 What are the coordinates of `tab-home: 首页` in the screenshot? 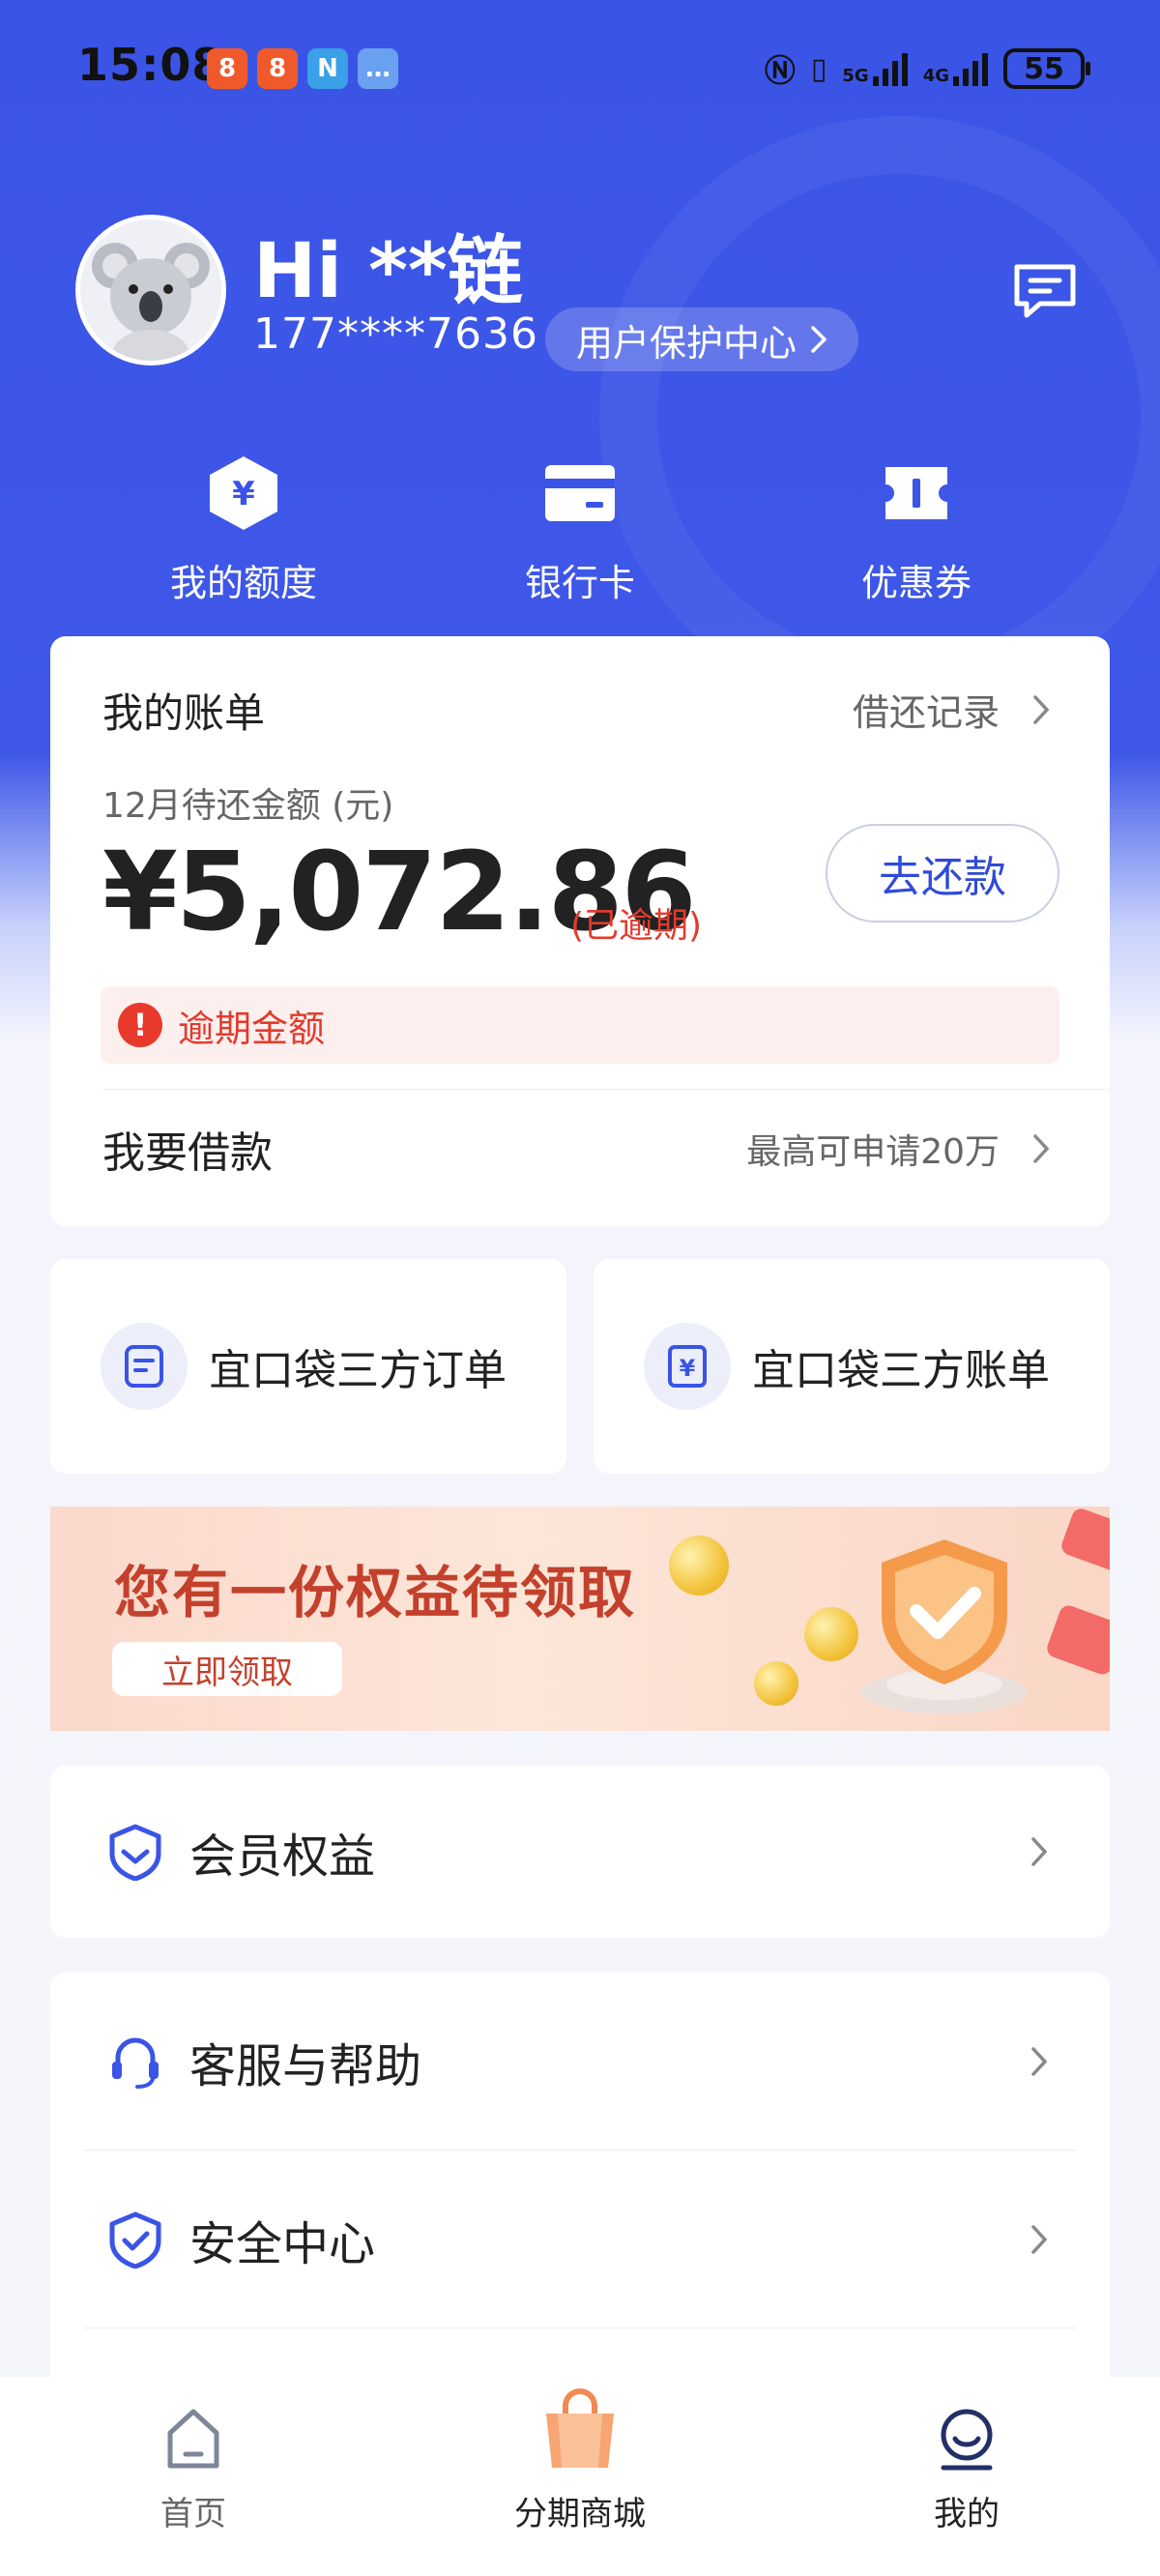 It's located at (193, 2470).